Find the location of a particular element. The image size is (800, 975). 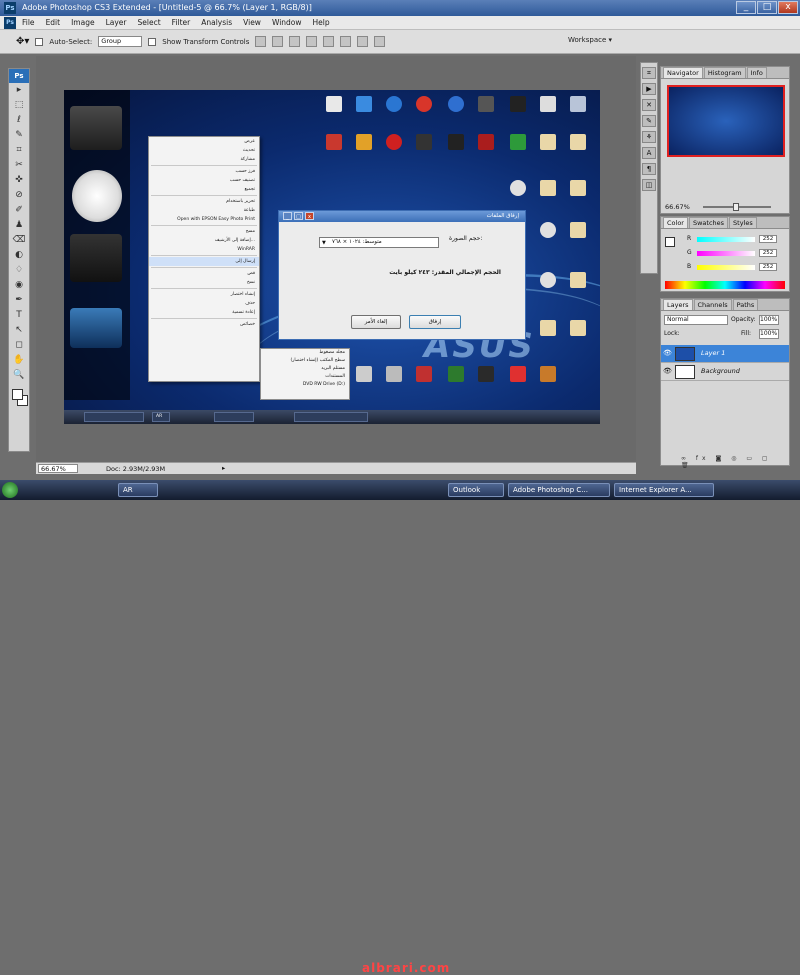

context-menu-item: مشاركة is located at coordinates (204, 159).